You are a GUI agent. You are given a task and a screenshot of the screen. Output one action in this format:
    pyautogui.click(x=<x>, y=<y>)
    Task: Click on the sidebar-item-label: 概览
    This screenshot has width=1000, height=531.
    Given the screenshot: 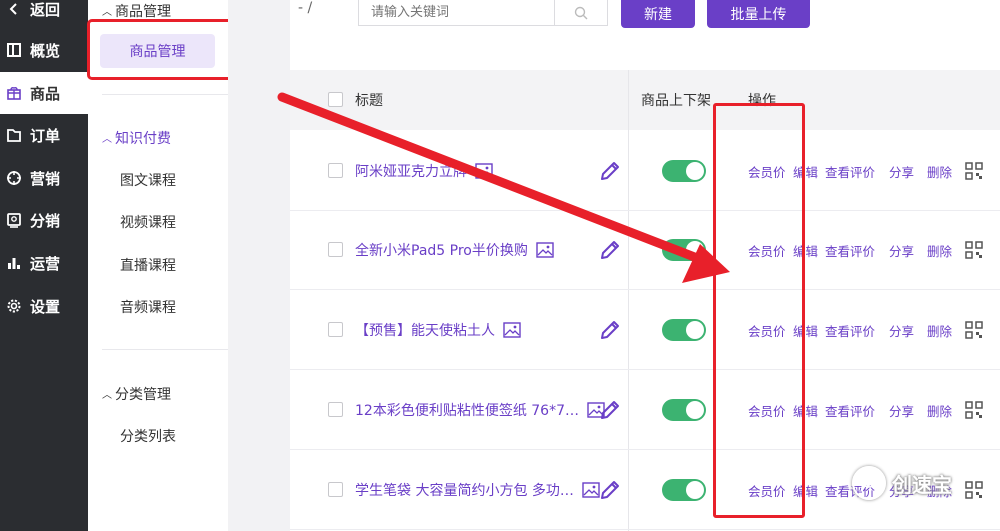 What is the action you would take?
    pyautogui.click(x=45, y=50)
    